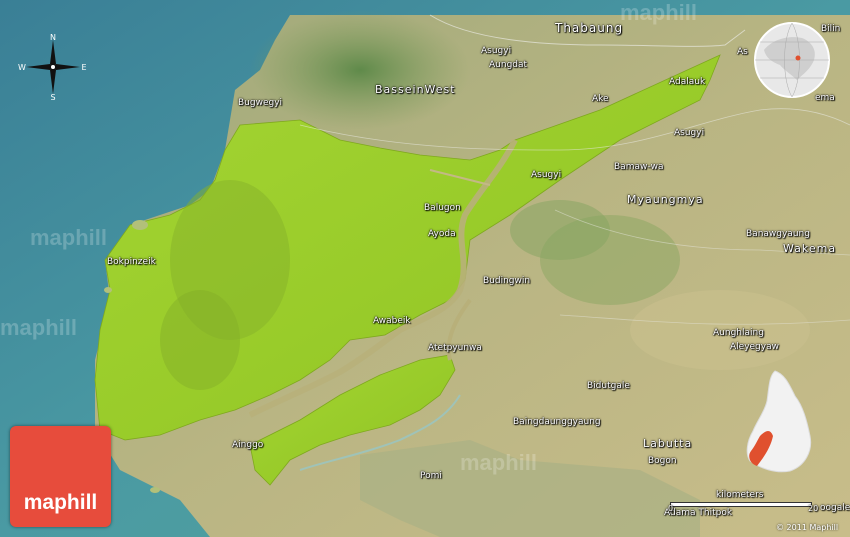 This screenshot has width=850, height=537. I want to click on place-label: oogale, so click(835, 508).